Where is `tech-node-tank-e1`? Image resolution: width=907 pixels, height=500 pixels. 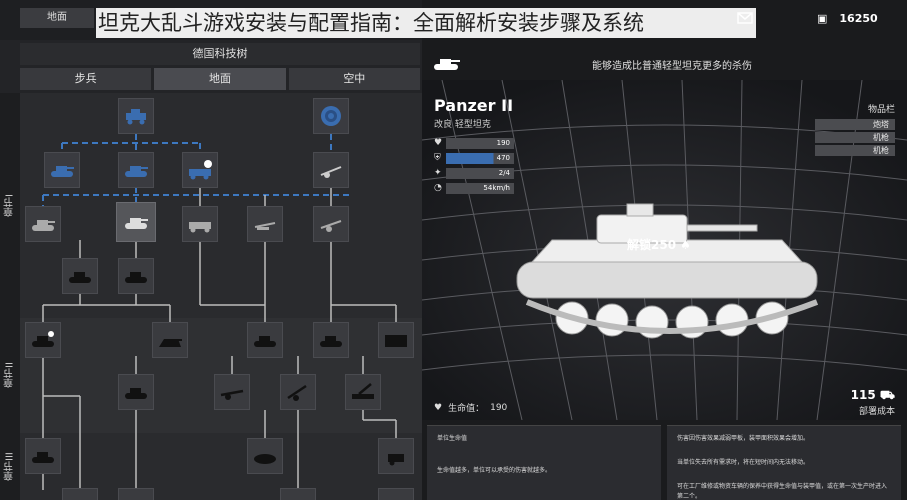
tech-node-tank-e1 is located at coordinates (43, 340).